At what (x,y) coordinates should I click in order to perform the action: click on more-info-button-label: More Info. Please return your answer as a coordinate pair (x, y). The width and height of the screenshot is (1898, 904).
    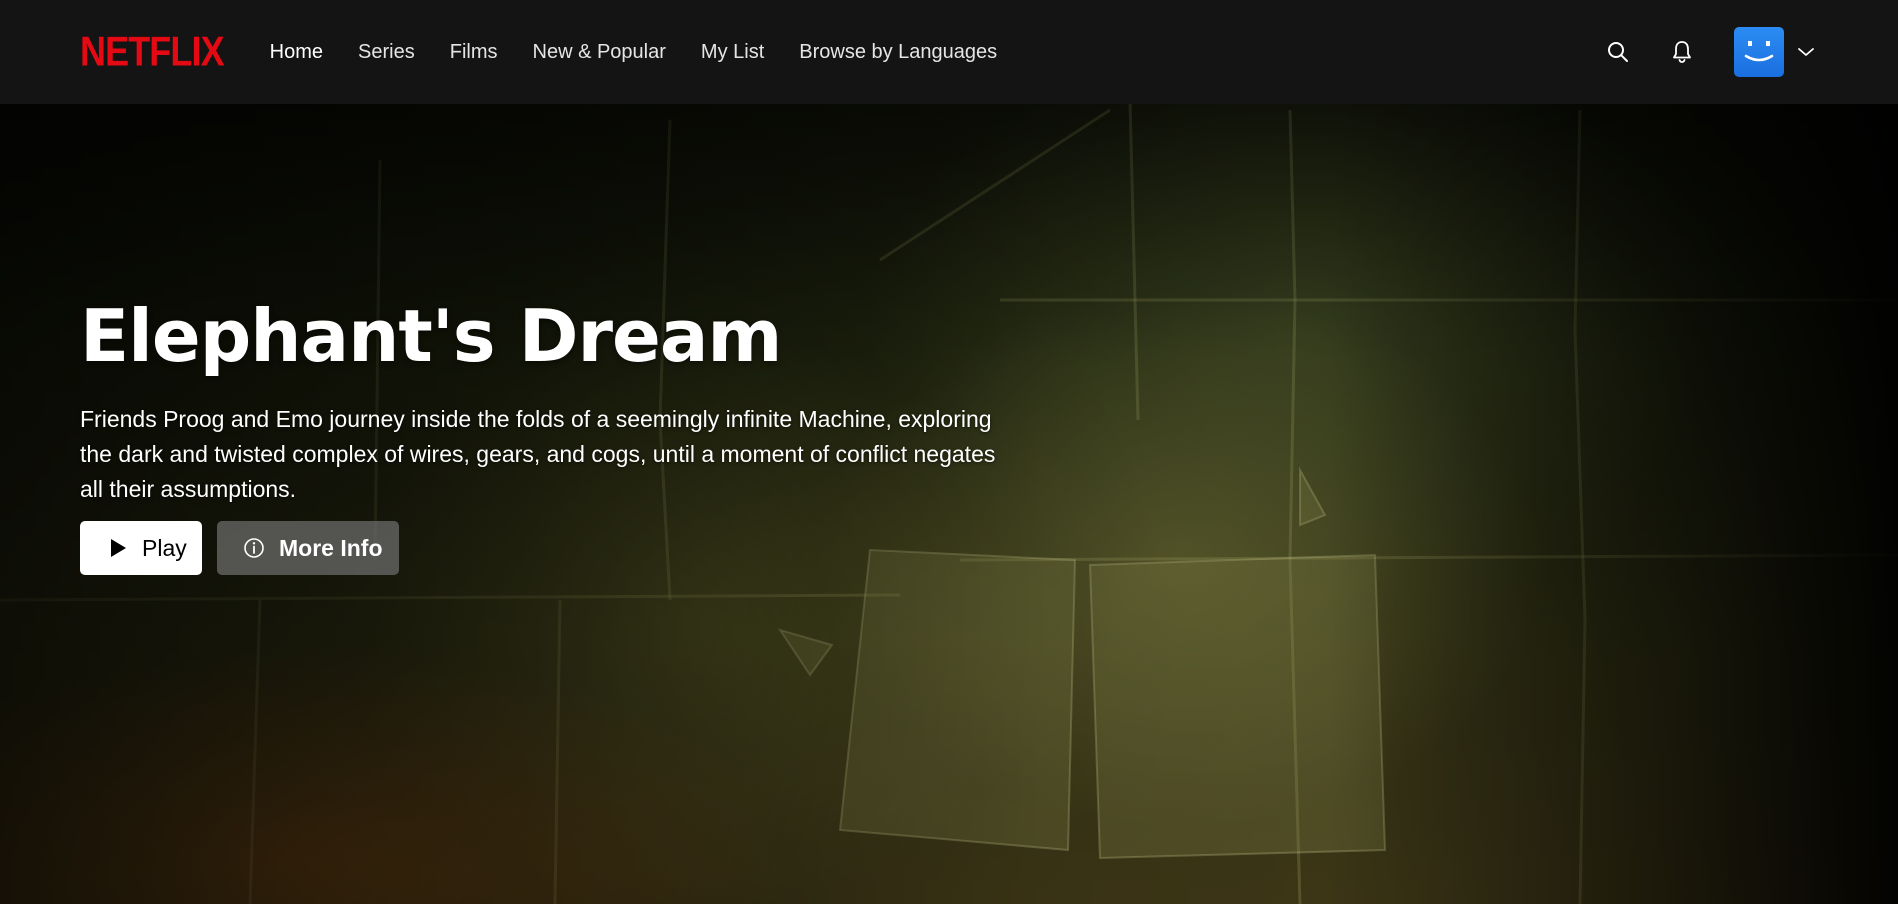
    Looking at the image, I should click on (331, 547).